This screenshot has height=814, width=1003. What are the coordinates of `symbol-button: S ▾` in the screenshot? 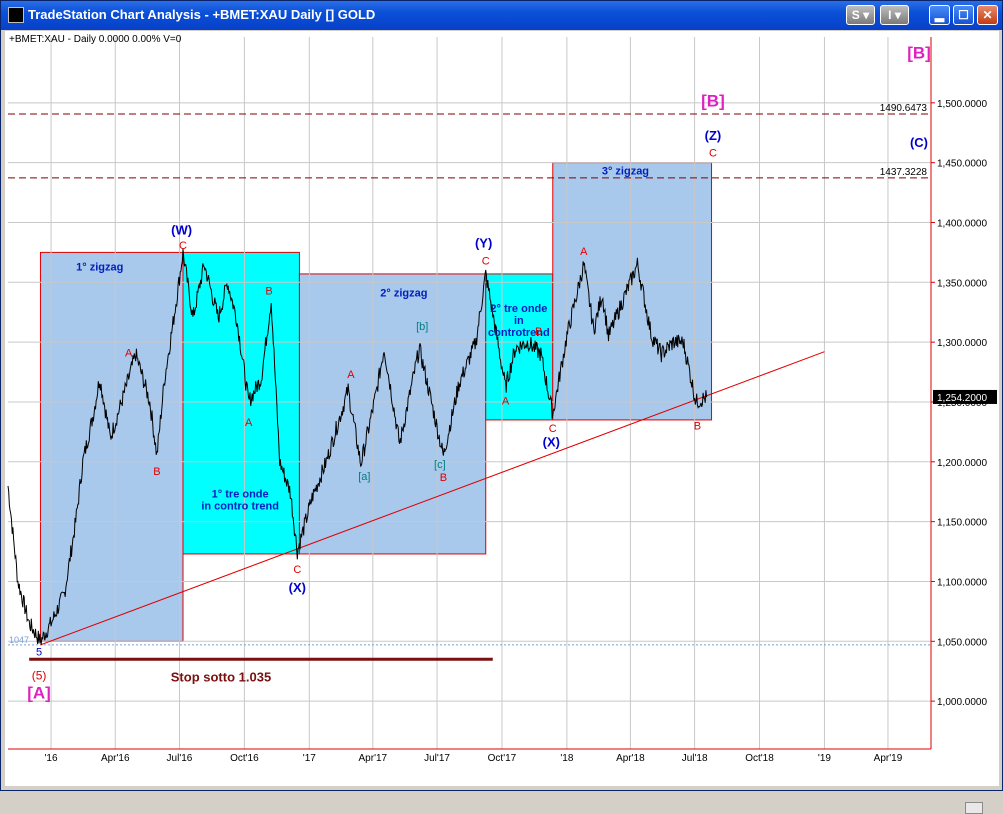 It's located at (860, 15).